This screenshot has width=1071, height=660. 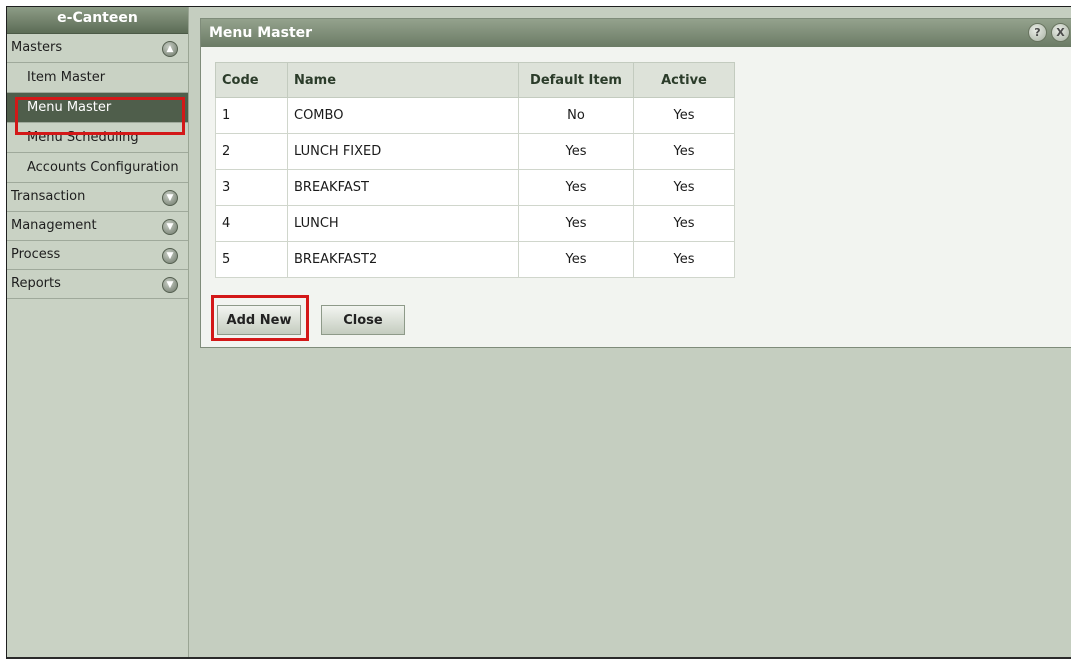 I want to click on column-header-name: Name, so click(x=403, y=80).